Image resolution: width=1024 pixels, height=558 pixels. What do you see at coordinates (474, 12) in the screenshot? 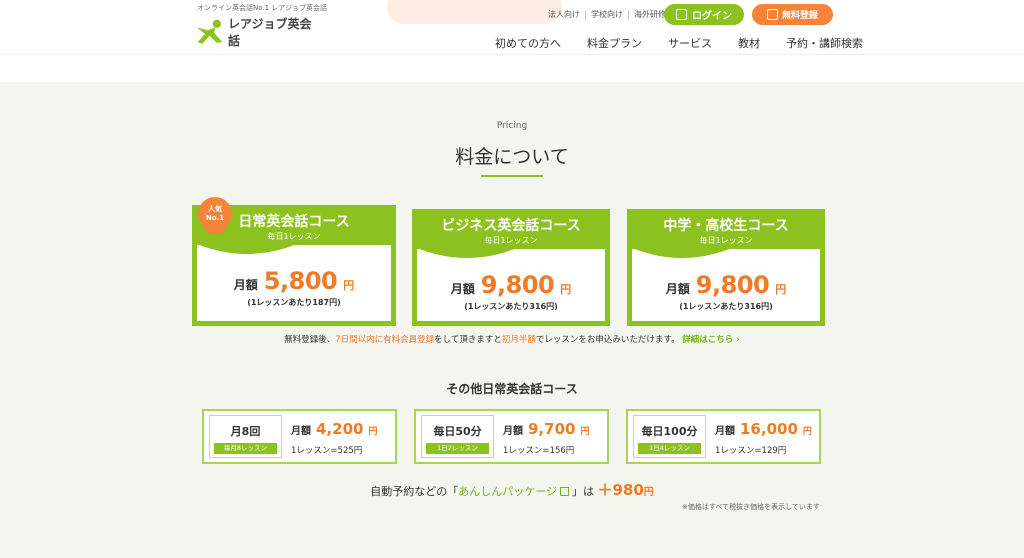
I see `promo-banner-ghost` at bounding box center [474, 12].